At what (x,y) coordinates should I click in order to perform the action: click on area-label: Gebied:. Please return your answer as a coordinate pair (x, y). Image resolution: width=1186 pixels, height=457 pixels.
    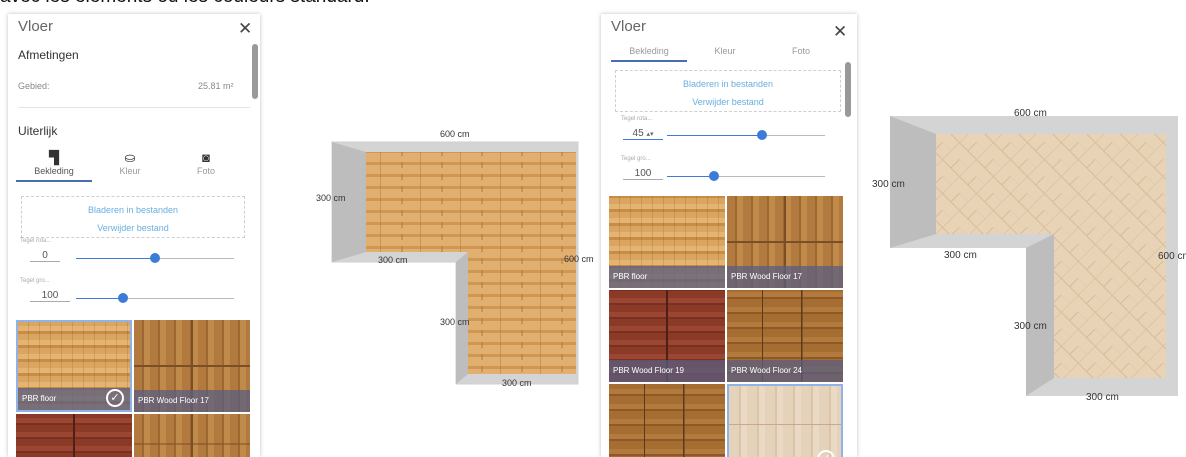
    Looking at the image, I should click on (34, 86).